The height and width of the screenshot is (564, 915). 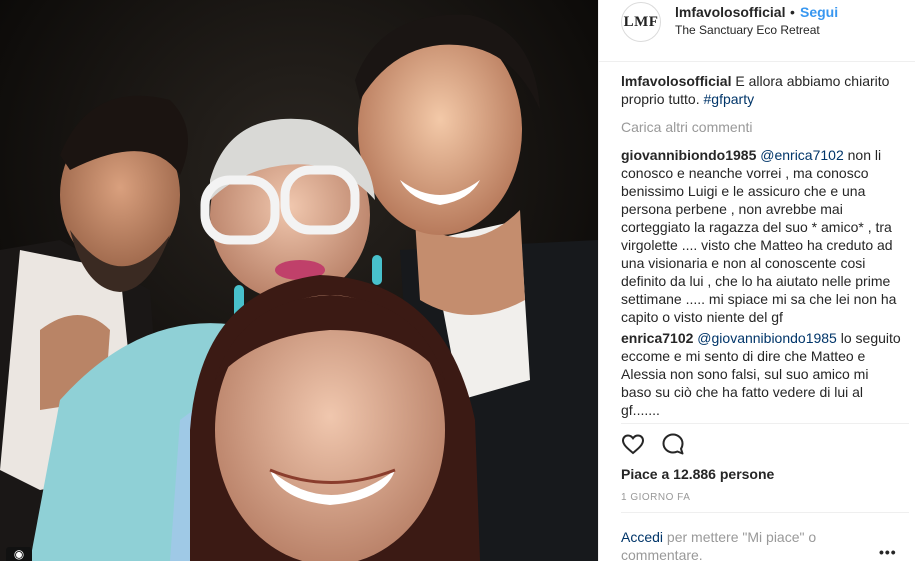 I want to click on comment-username: enrica7102, so click(x=657, y=338).